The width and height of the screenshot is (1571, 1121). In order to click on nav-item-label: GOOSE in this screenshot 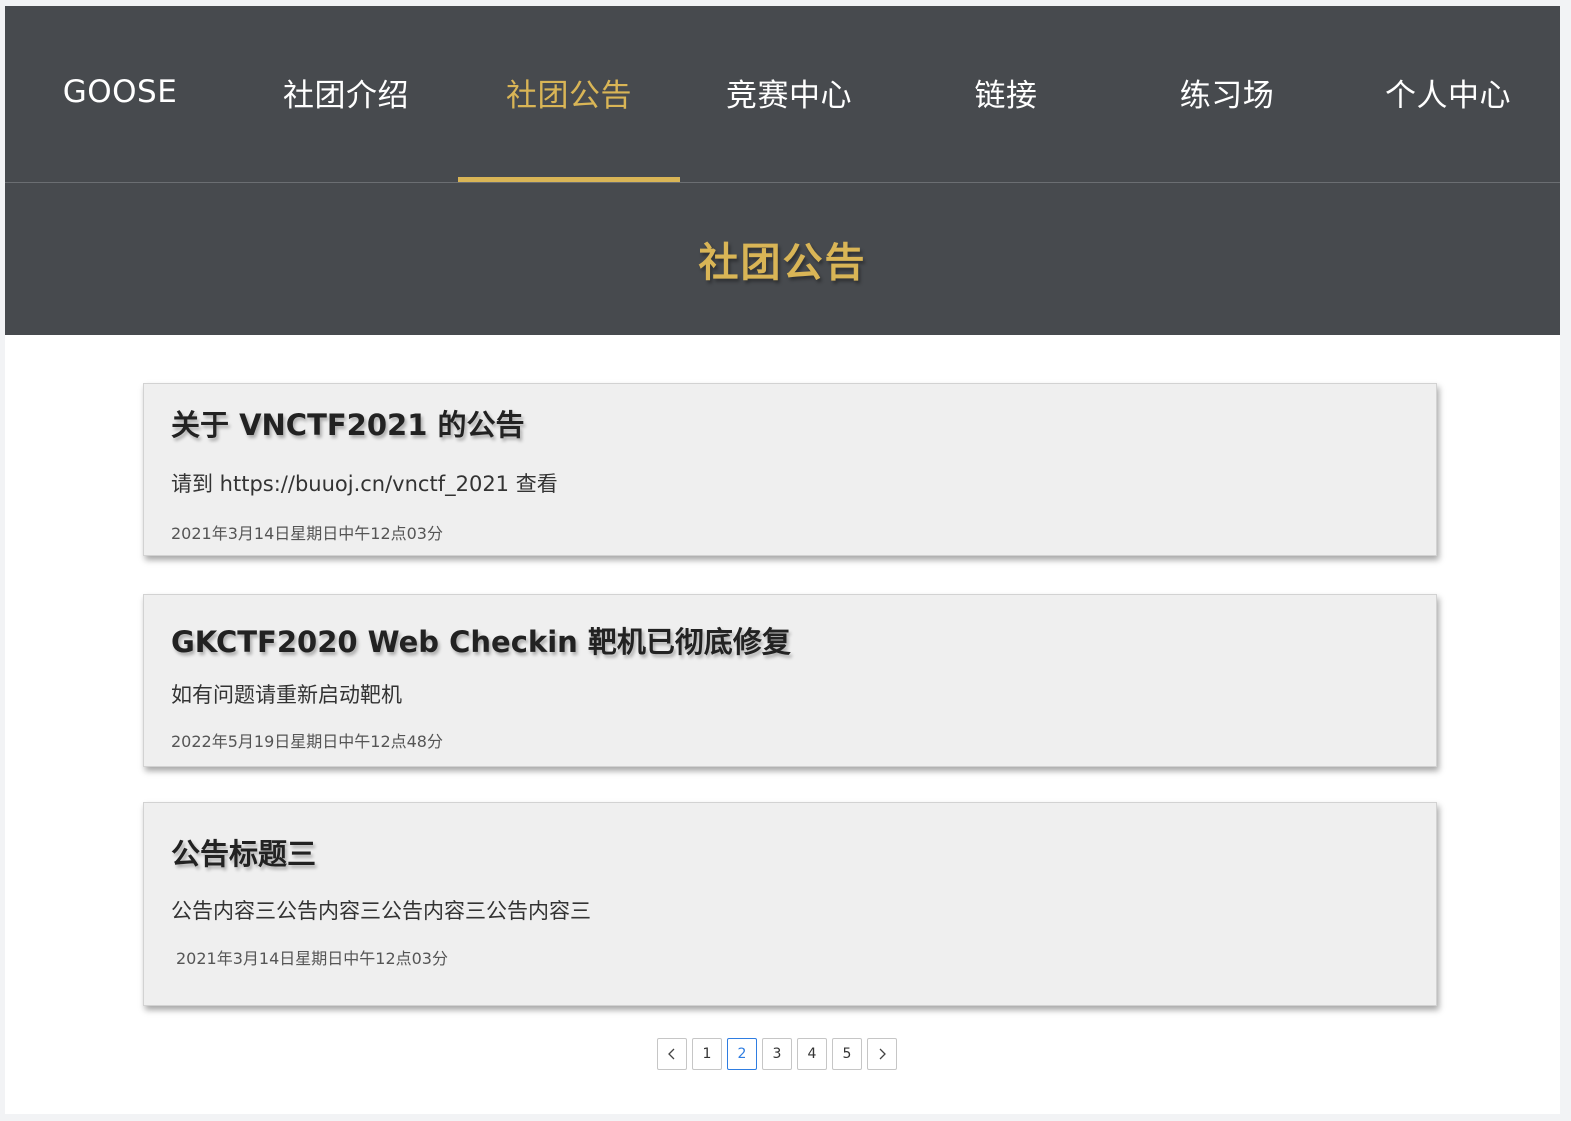, I will do `click(120, 92)`.